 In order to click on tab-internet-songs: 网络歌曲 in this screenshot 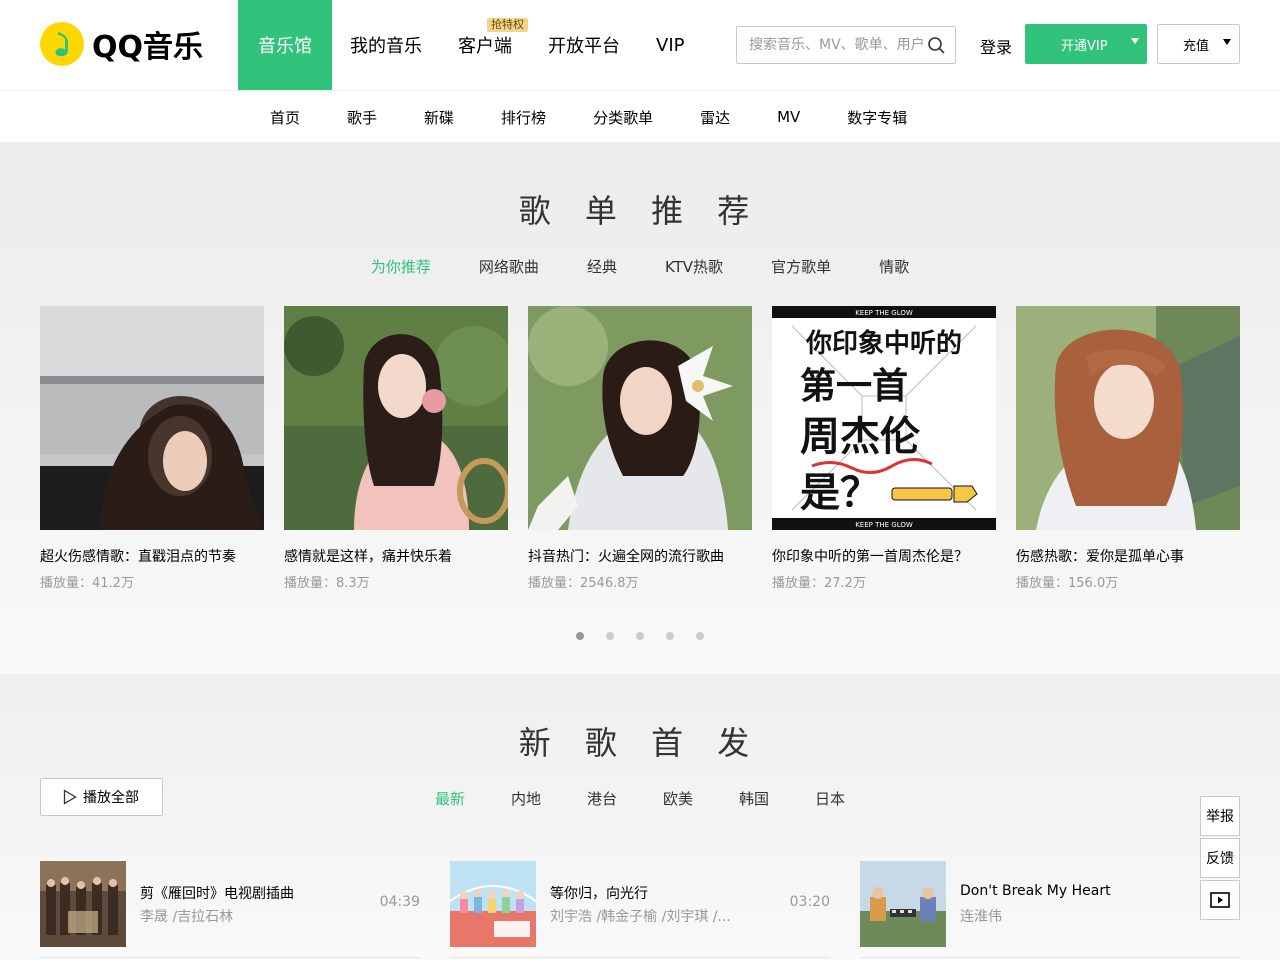, I will do `click(509, 266)`.